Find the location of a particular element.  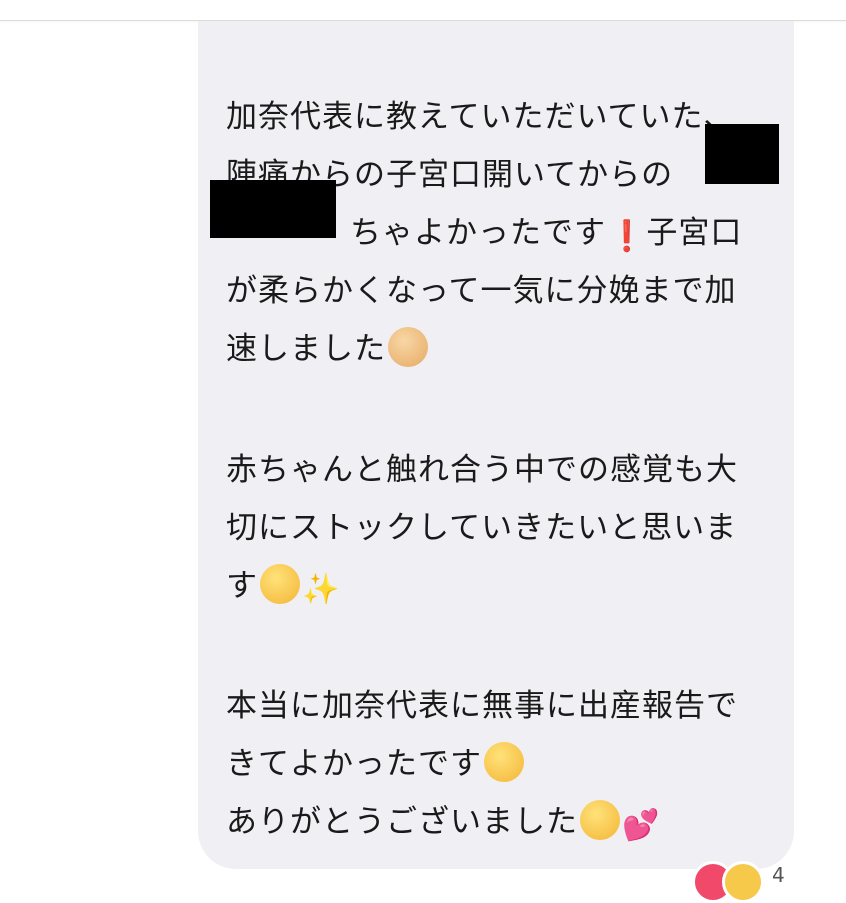

message-reactions: 4 is located at coordinates (742, 880).